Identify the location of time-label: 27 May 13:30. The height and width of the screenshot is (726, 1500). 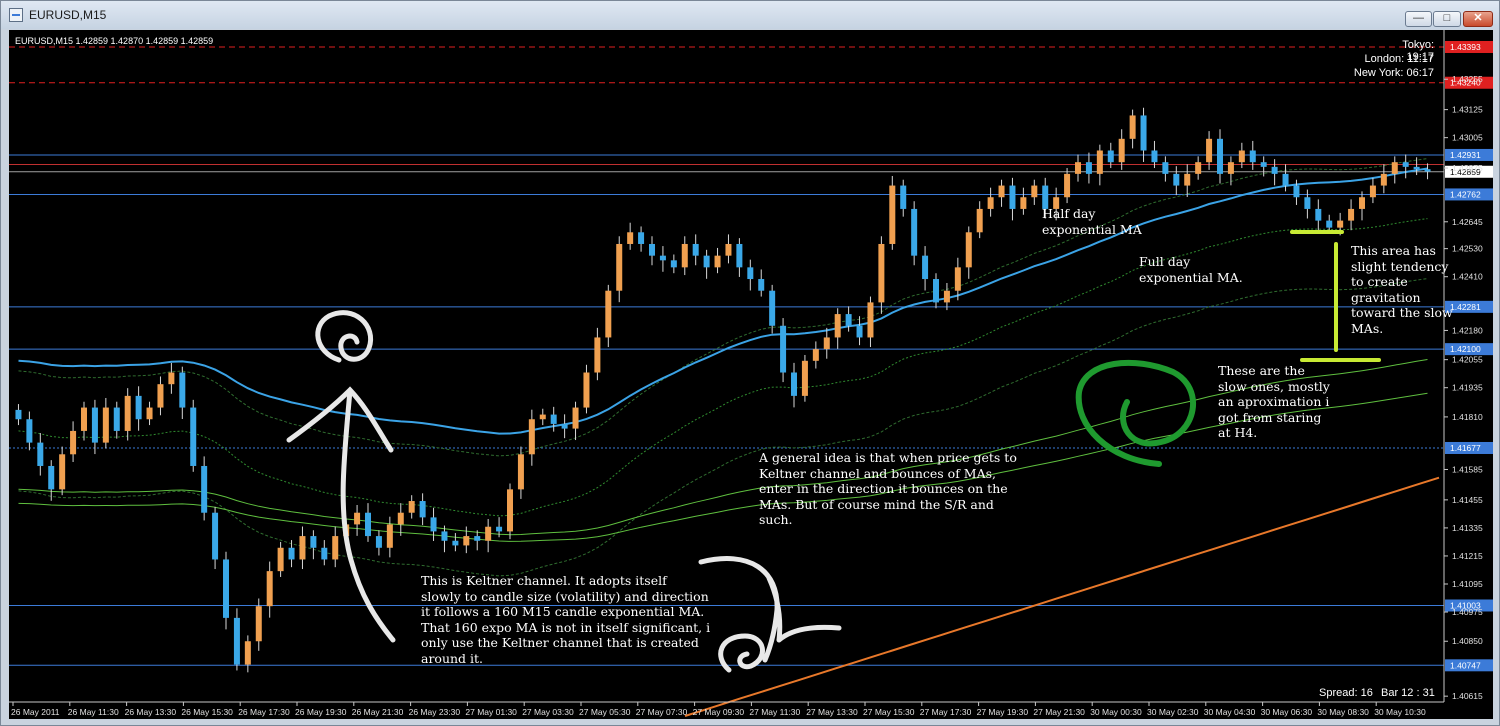
(832, 712).